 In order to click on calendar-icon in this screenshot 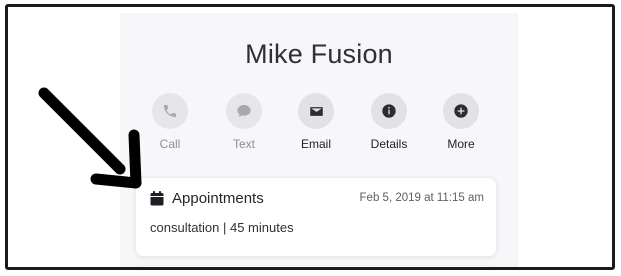, I will do `click(157, 198)`.